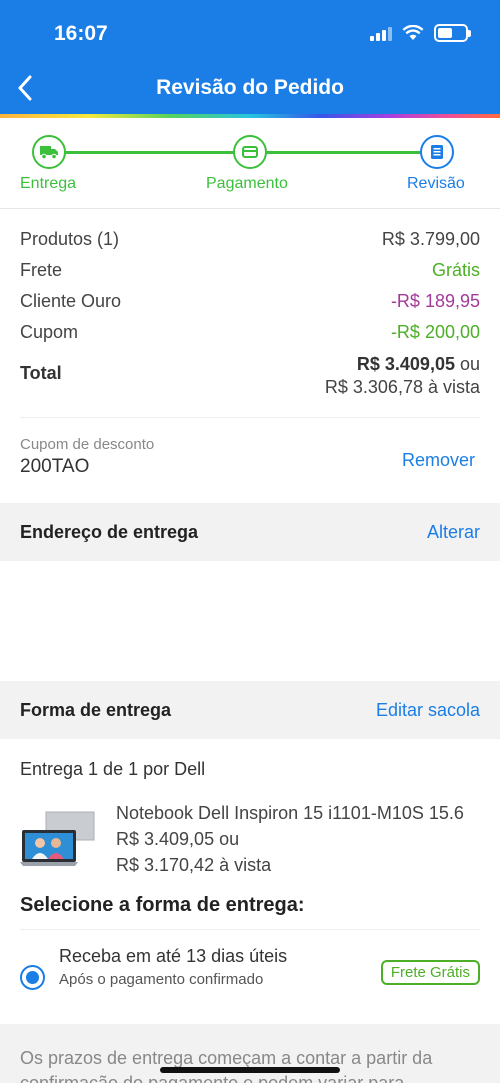 The height and width of the screenshot is (1083, 500). I want to click on card-icon, so click(250, 152).